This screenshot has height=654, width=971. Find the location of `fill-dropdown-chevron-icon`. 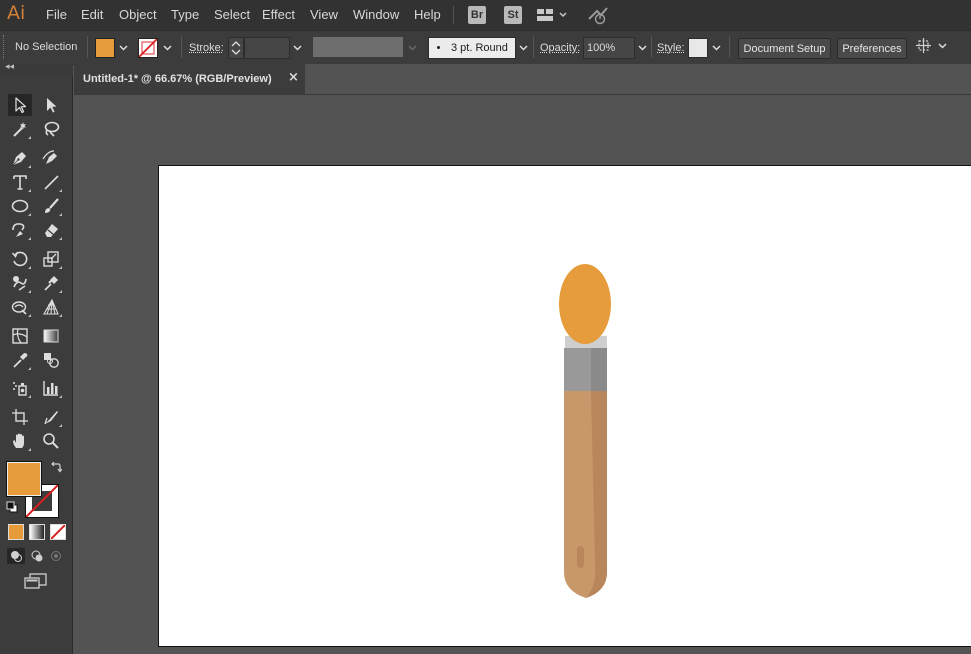

fill-dropdown-chevron-icon is located at coordinates (123, 48).